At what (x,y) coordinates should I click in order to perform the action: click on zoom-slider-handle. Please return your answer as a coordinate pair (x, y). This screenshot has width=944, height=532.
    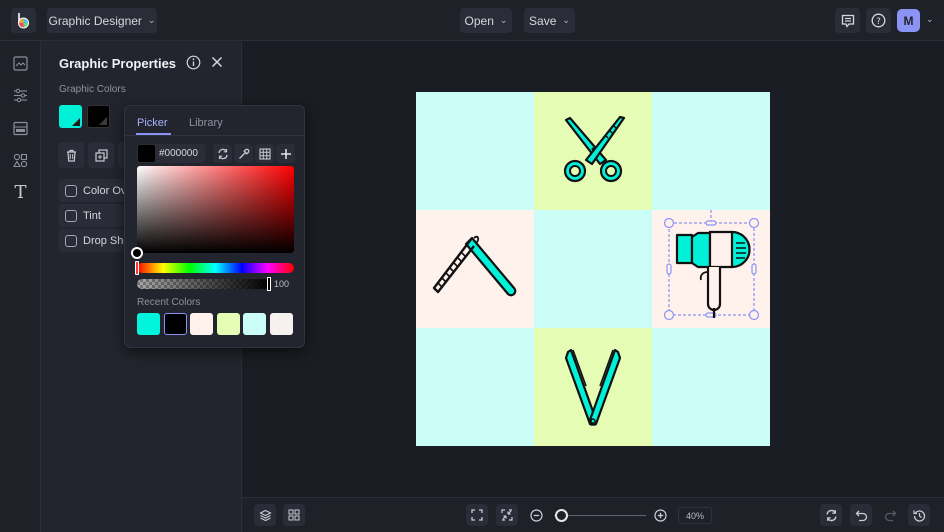
    Looking at the image, I should click on (561, 515).